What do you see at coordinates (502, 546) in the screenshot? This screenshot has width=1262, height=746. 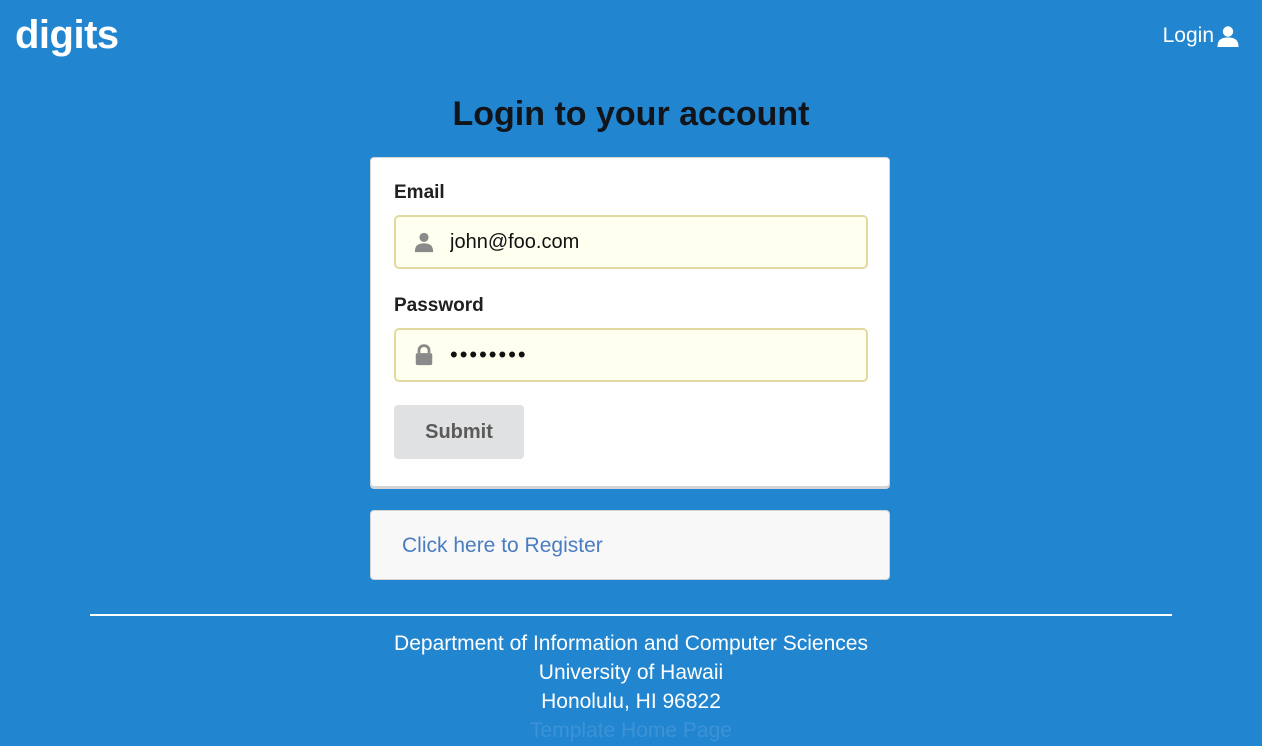 I see `register-link: Click here to Register` at bounding box center [502, 546].